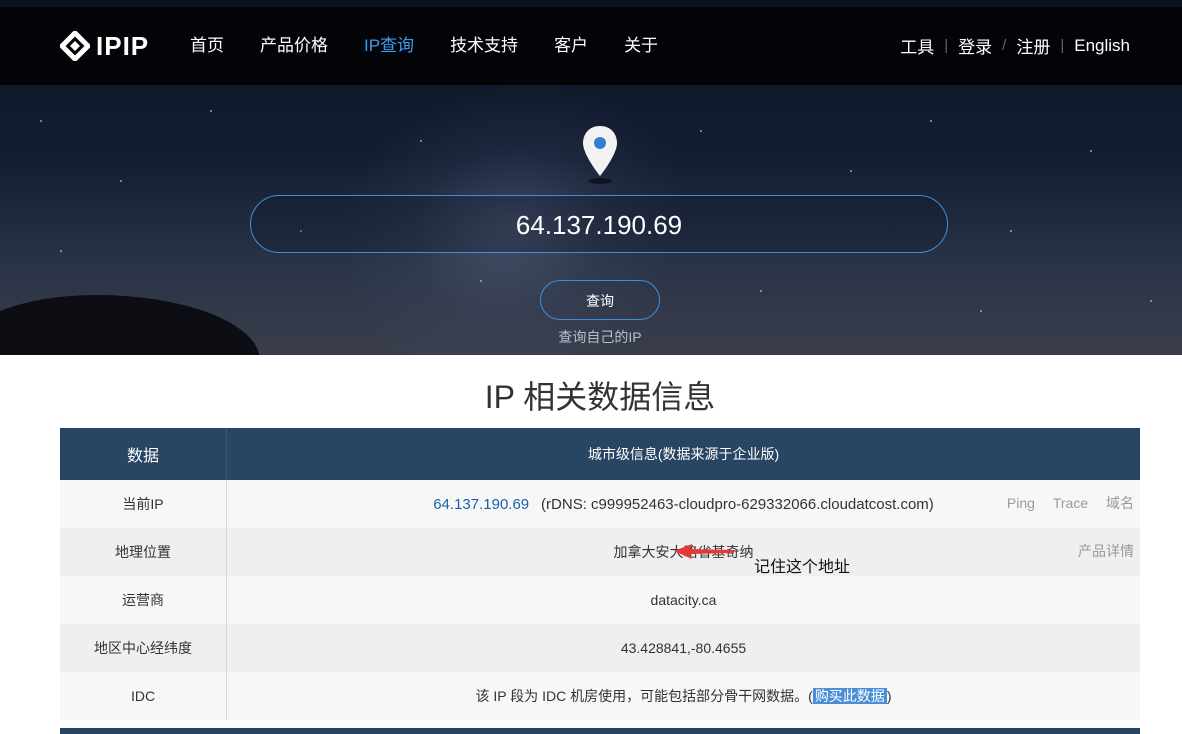  Describe the element at coordinates (644, 696) in the screenshot. I see `idc-text: 该 IP 段为 IDC 机房使用，可能包括部分骨干网数据。(` at that location.